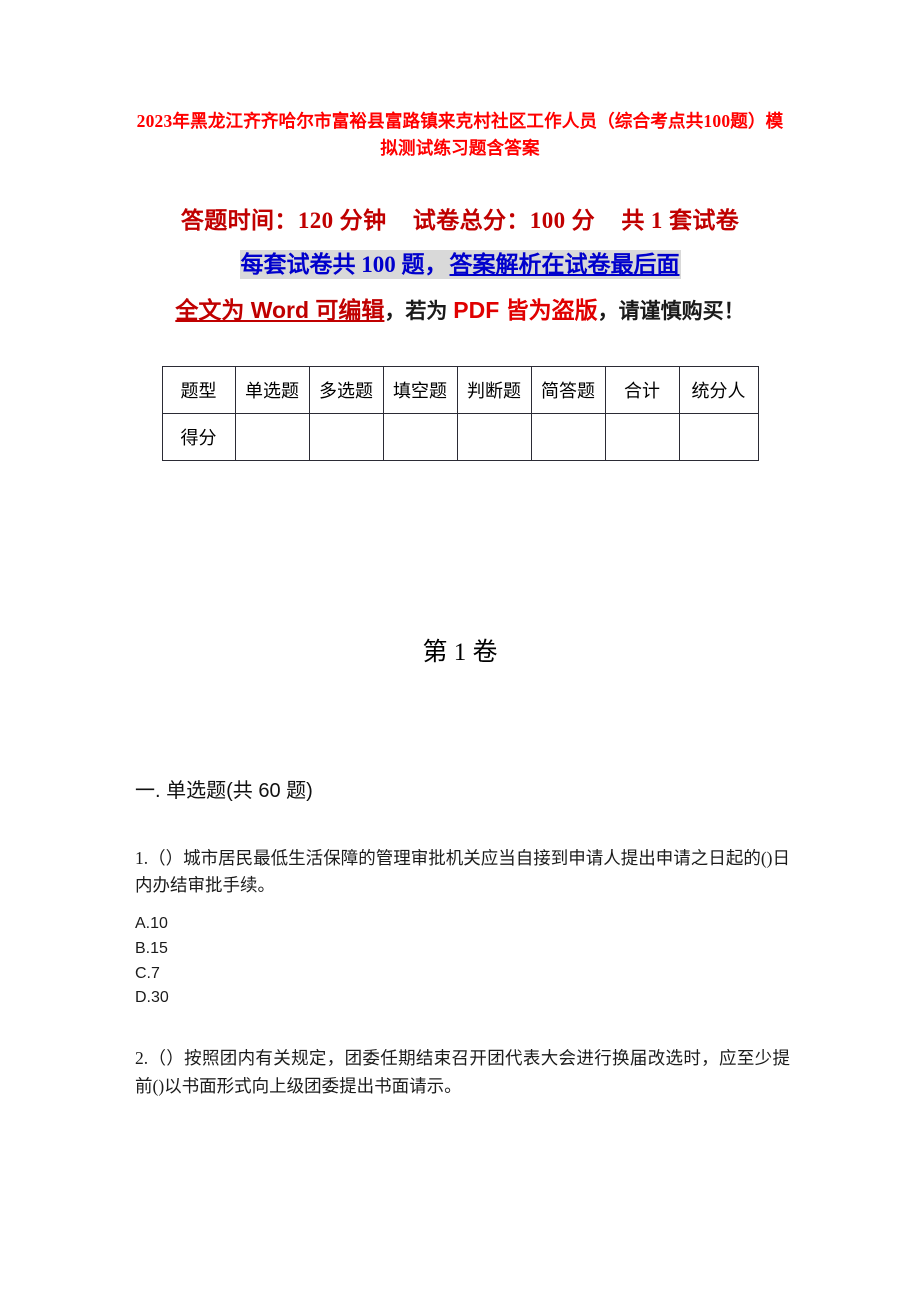  Describe the element at coordinates (283, 221) in the screenshot. I see `answer-time-label: 答题时间：120 分钟` at that location.